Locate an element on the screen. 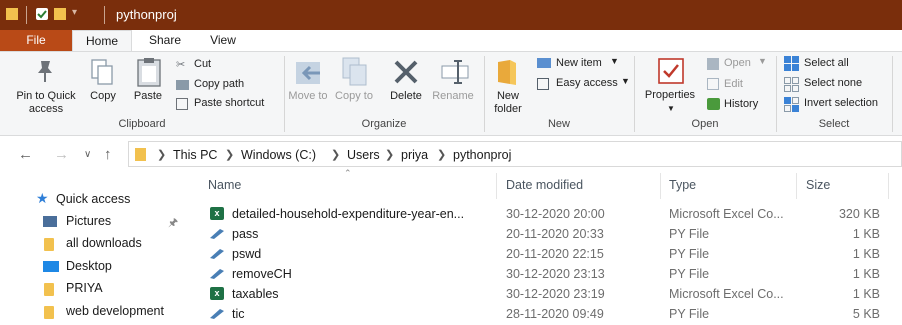 The height and width of the screenshot is (325, 902). checkbox-icon is located at coordinates (42, 14).